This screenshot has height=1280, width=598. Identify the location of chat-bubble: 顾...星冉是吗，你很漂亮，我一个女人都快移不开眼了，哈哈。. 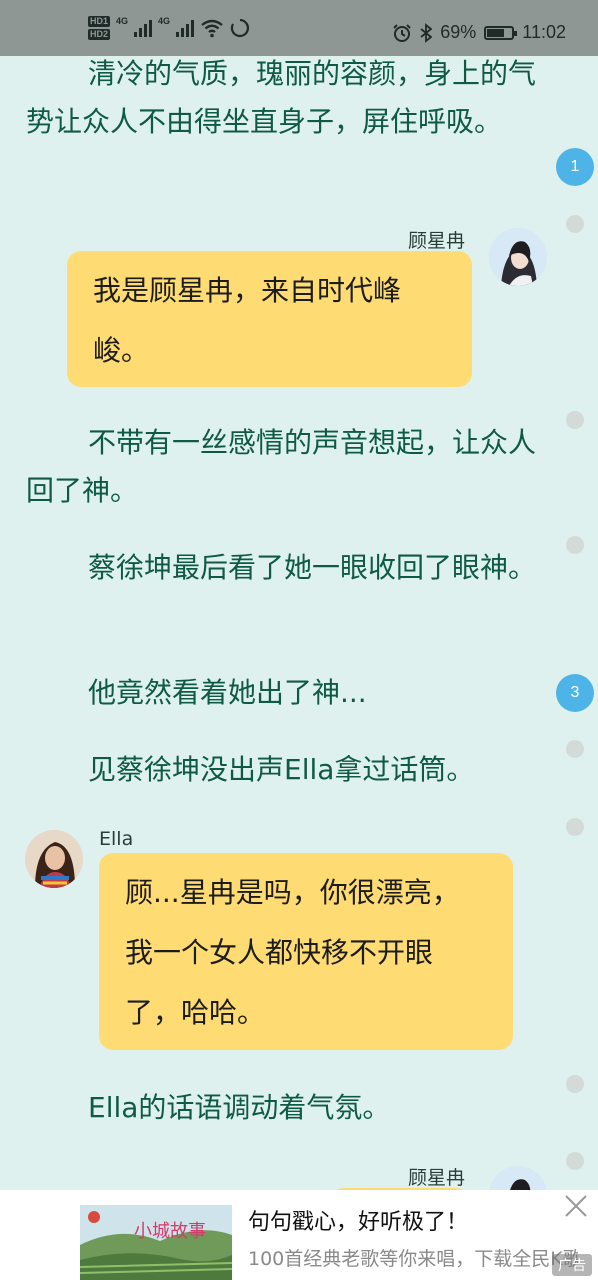
(306, 951).